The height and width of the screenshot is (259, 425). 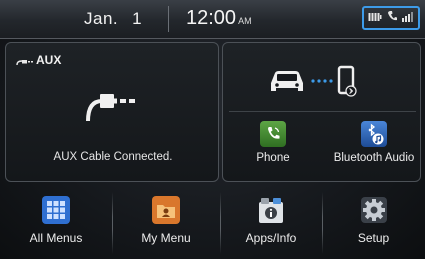 I want to click on my-menu-button: My Menu, so click(x=166, y=222).